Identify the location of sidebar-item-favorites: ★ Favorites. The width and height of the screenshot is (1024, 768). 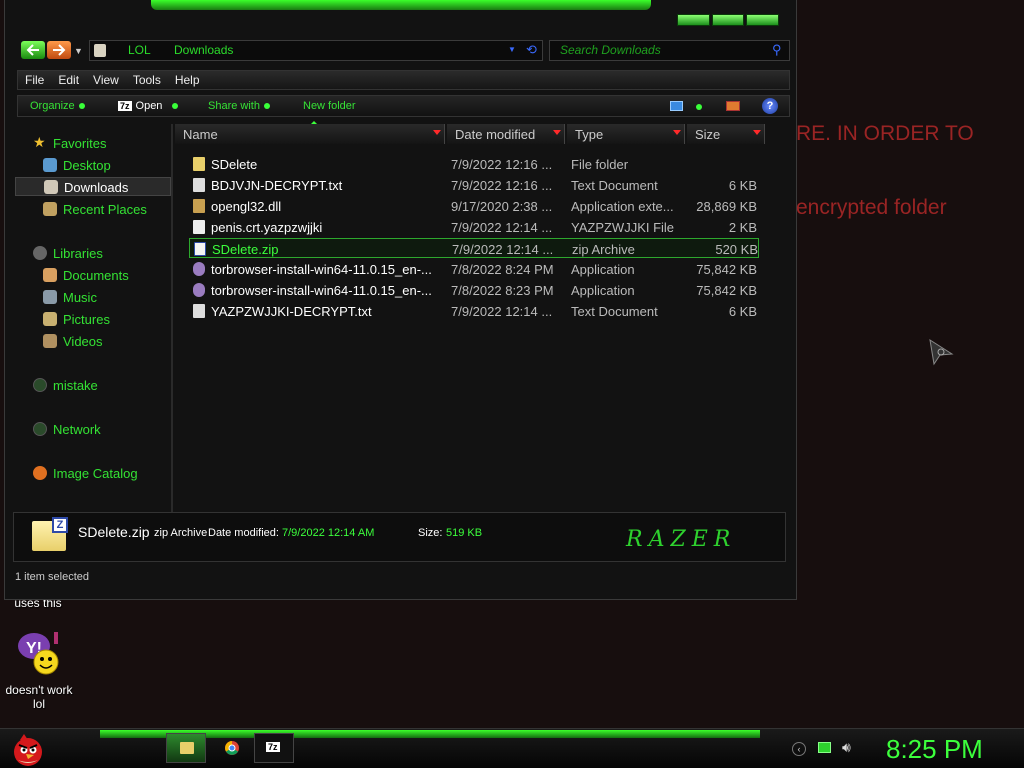
(93, 143).